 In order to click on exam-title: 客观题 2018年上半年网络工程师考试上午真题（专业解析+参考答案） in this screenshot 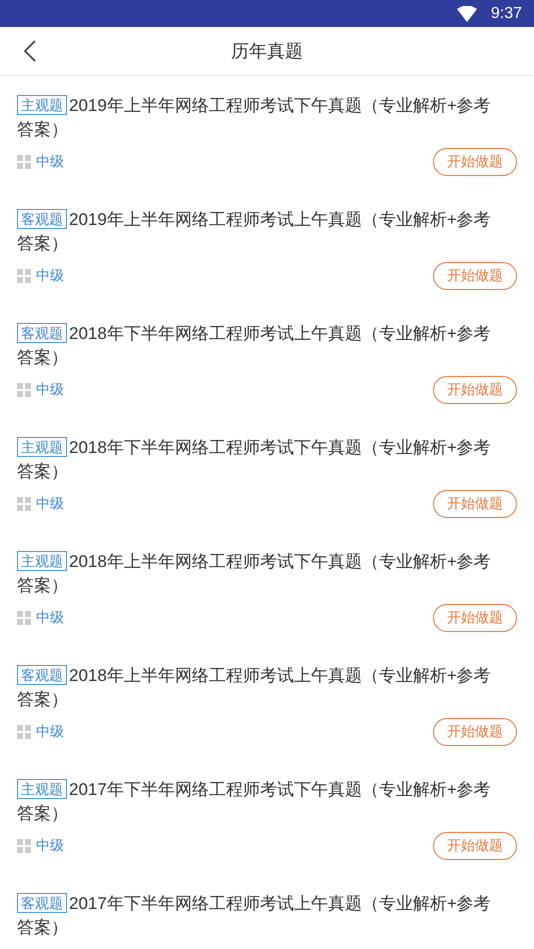, I will do `click(257, 688)`.